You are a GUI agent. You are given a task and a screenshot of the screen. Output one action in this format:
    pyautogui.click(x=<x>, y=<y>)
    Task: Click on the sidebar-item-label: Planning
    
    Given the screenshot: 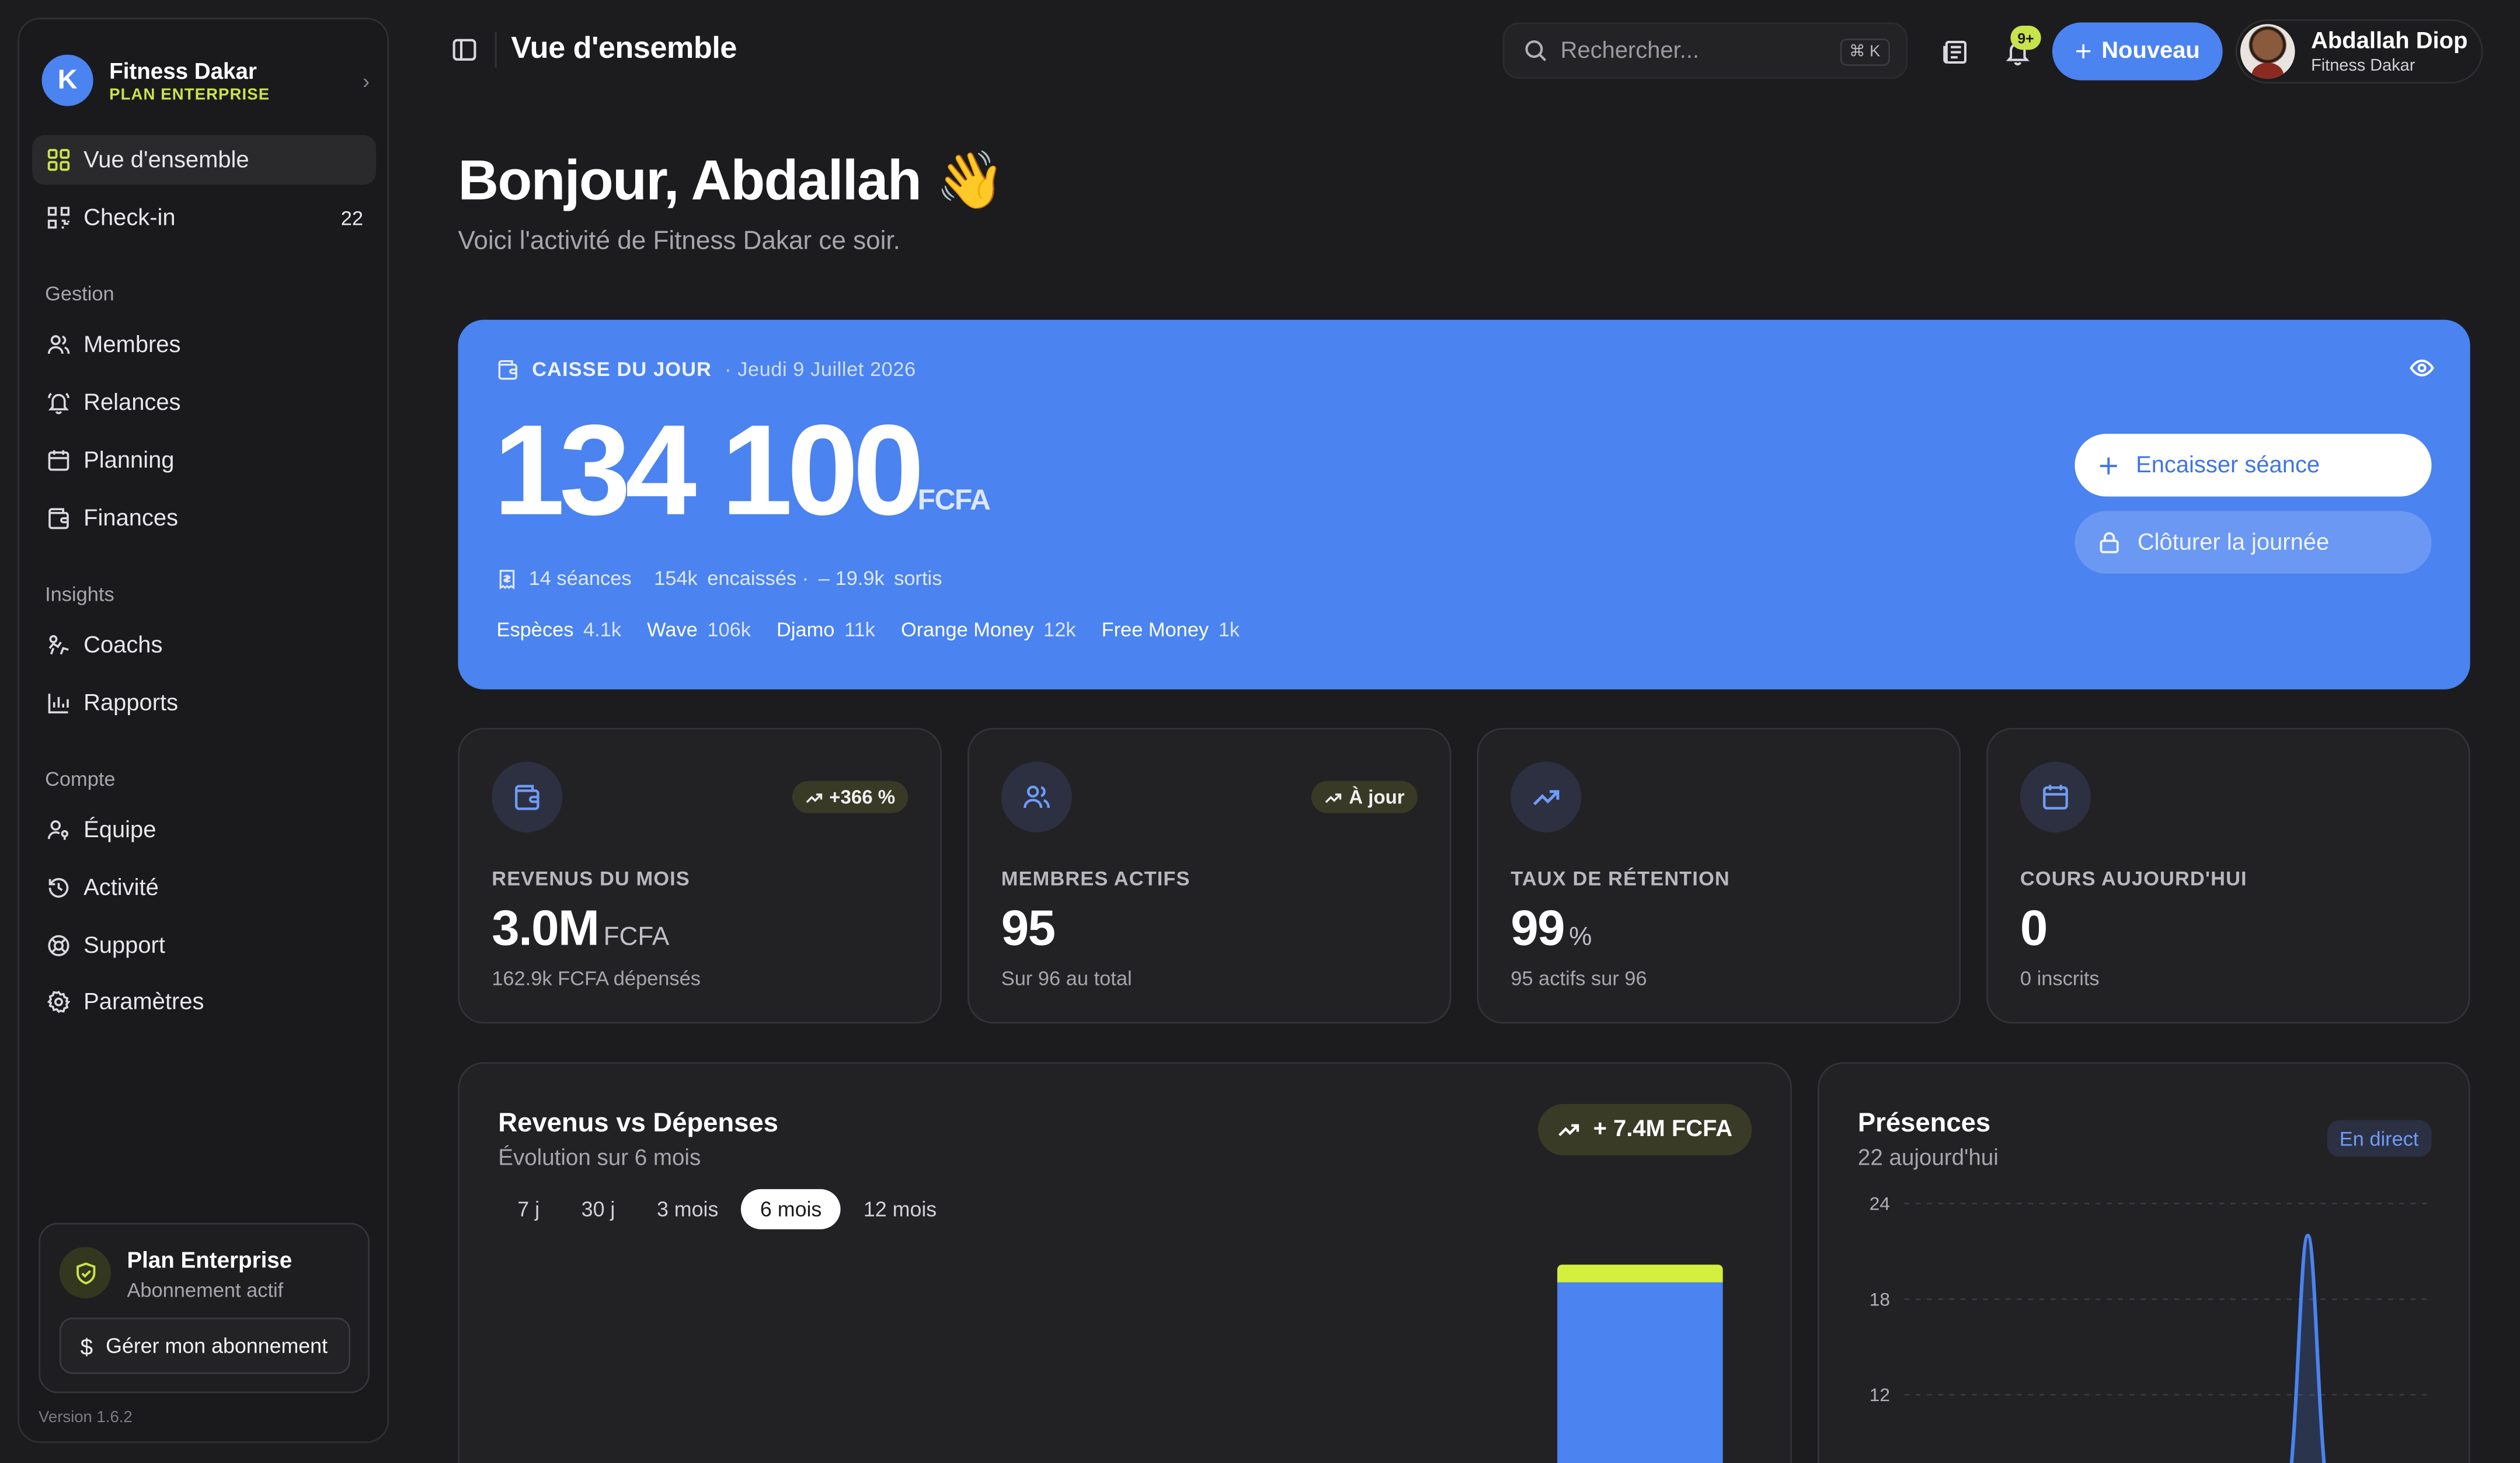 What is the action you would take?
    pyautogui.click(x=129, y=460)
    